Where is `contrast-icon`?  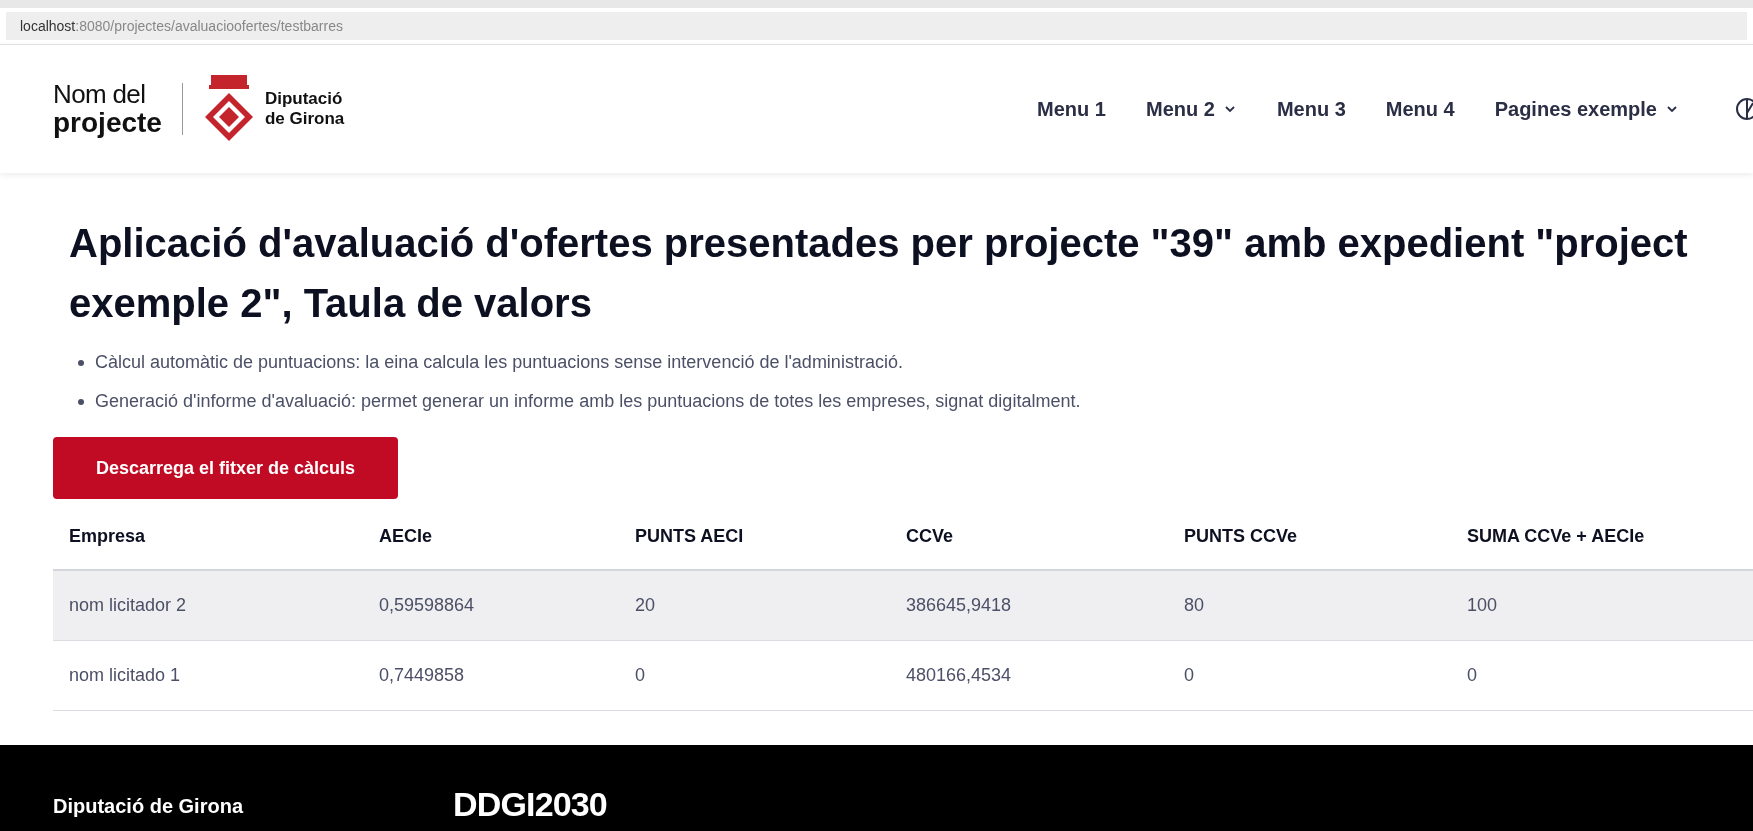 contrast-icon is located at coordinates (1744, 109).